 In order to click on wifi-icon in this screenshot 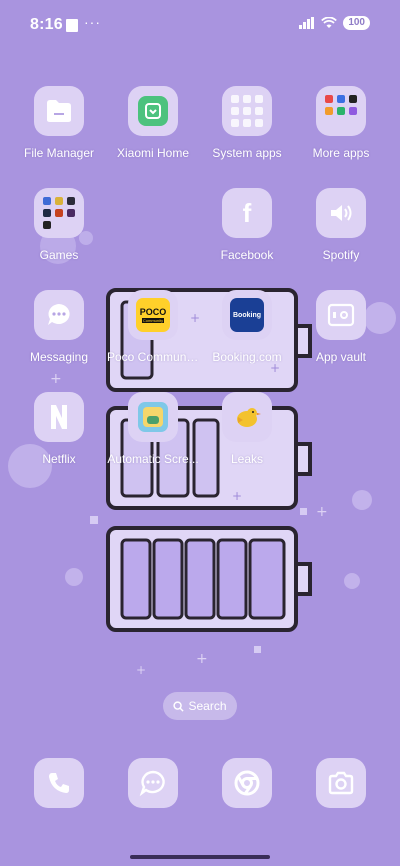, I will do `click(329, 22)`.